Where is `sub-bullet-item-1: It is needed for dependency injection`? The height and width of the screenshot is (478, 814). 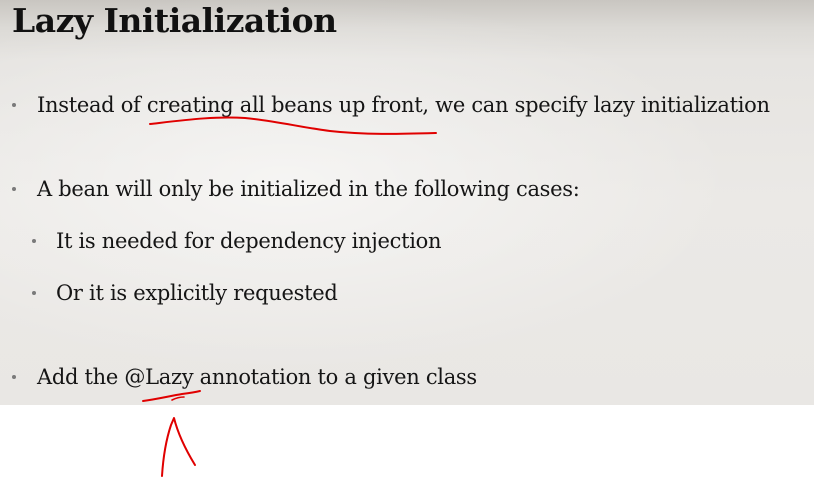
sub-bullet-item-1: It is needed for dependency injection is located at coordinates (249, 241).